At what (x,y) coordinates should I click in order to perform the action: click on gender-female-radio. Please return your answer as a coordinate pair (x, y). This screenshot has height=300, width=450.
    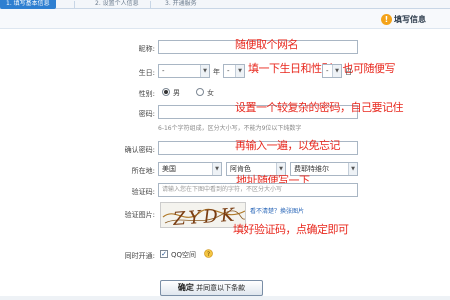
    Looking at the image, I should click on (200, 92).